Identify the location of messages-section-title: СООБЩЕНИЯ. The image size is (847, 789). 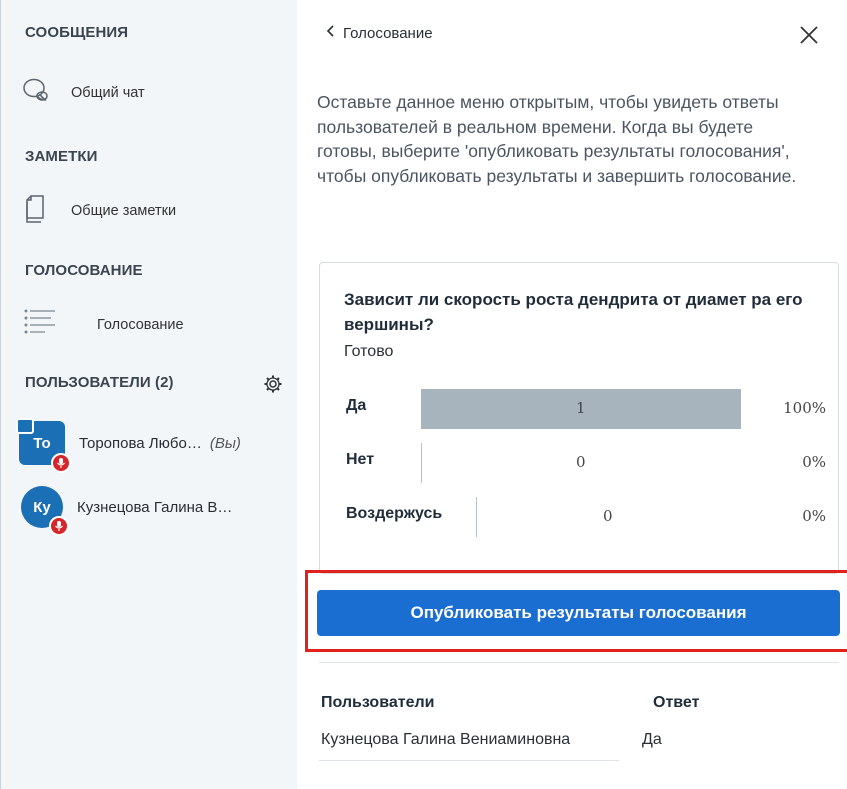
(77, 32).